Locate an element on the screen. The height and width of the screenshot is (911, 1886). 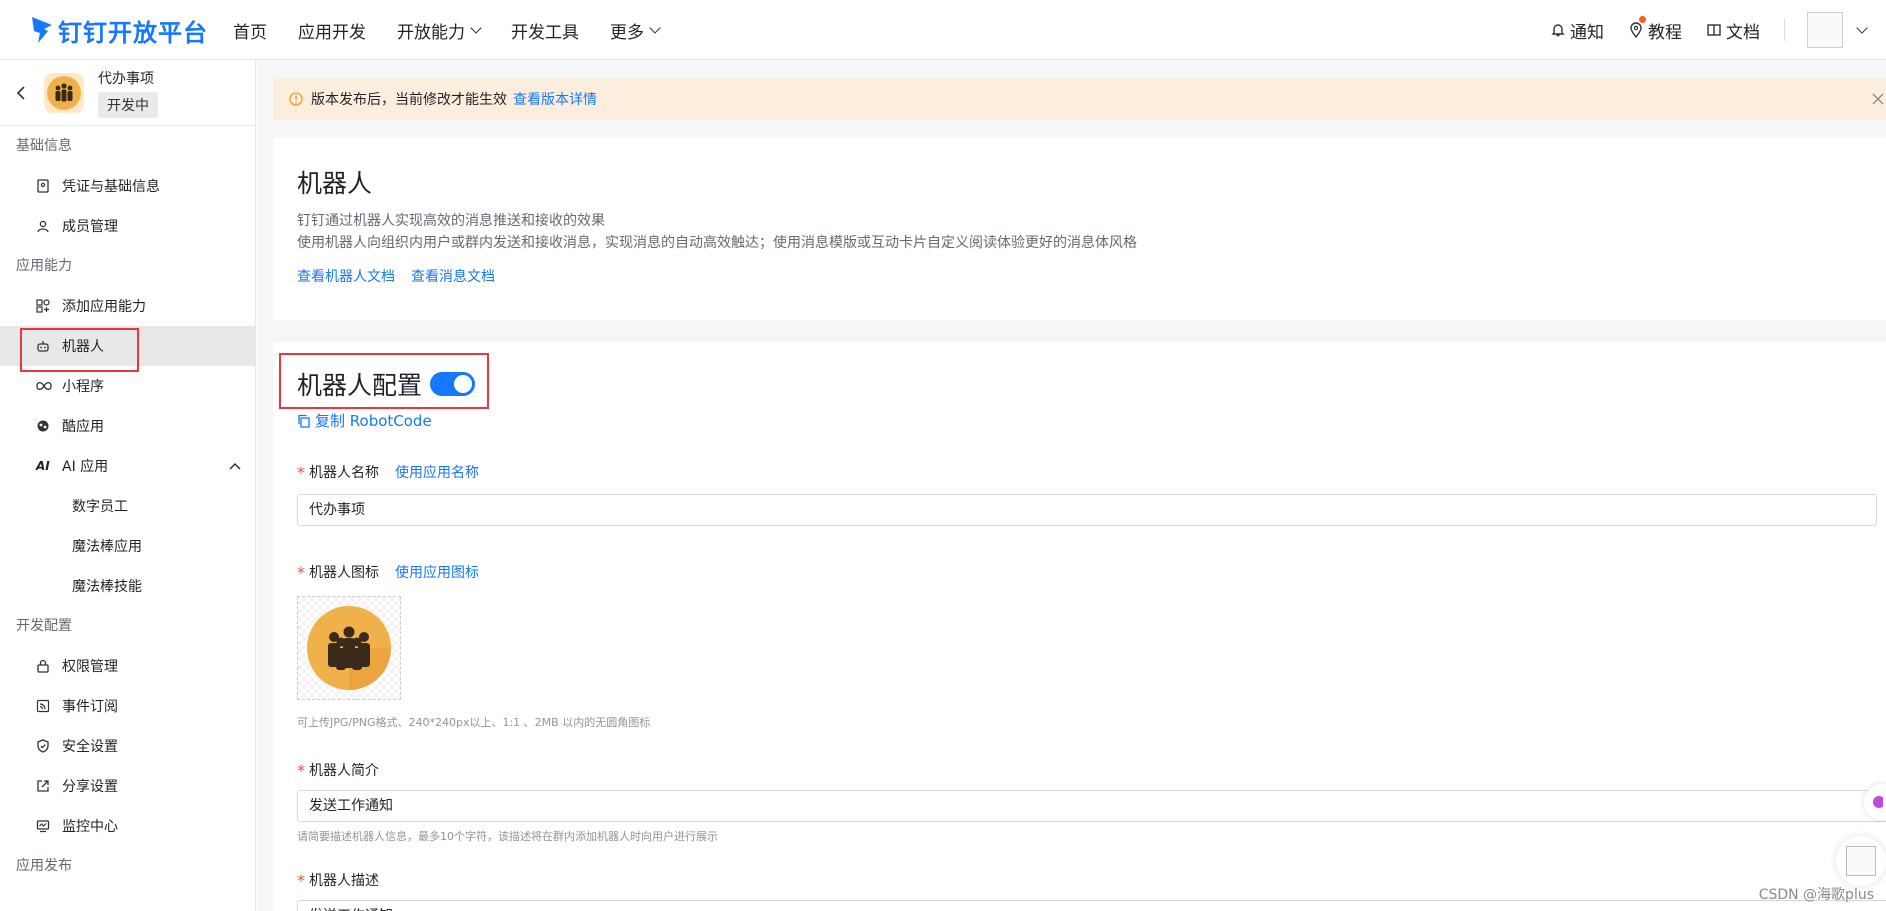
app-icon is located at coordinates (64, 92).